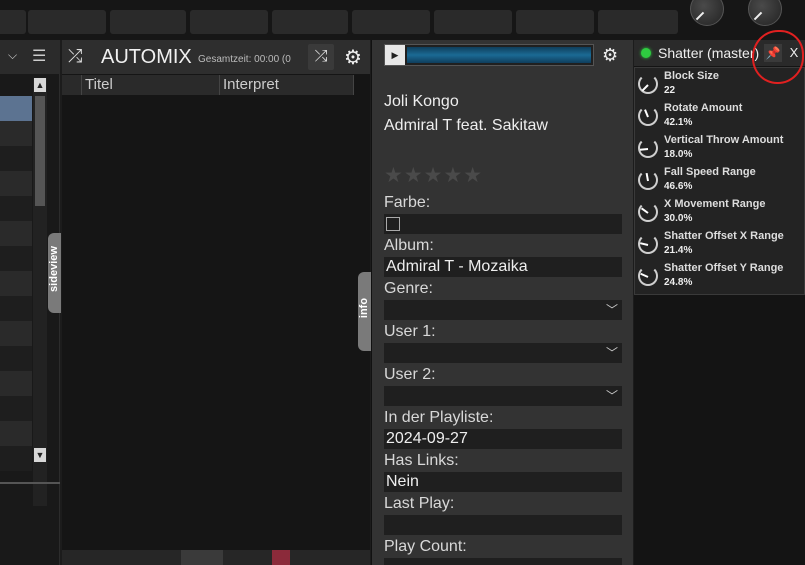  What do you see at coordinates (421, 460) in the screenshot?
I see `field-label-links: Has Links:` at bounding box center [421, 460].